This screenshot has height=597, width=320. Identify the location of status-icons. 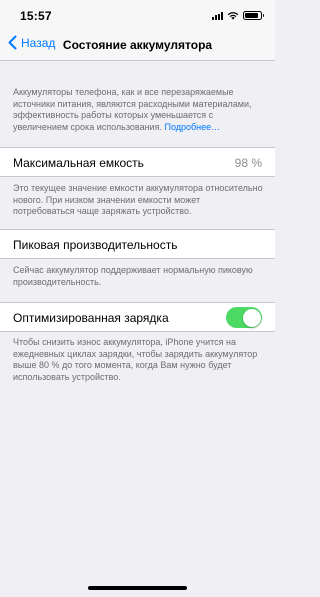
(238, 15).